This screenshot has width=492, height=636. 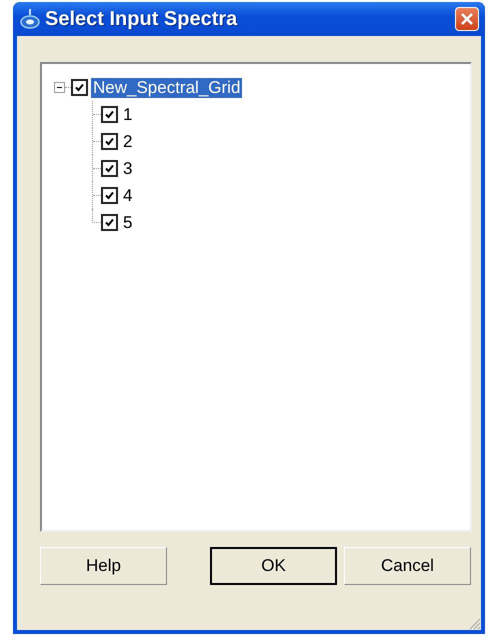 I want to click on tree-item: New_Spectral_Grid, so click(x=166, y=88).